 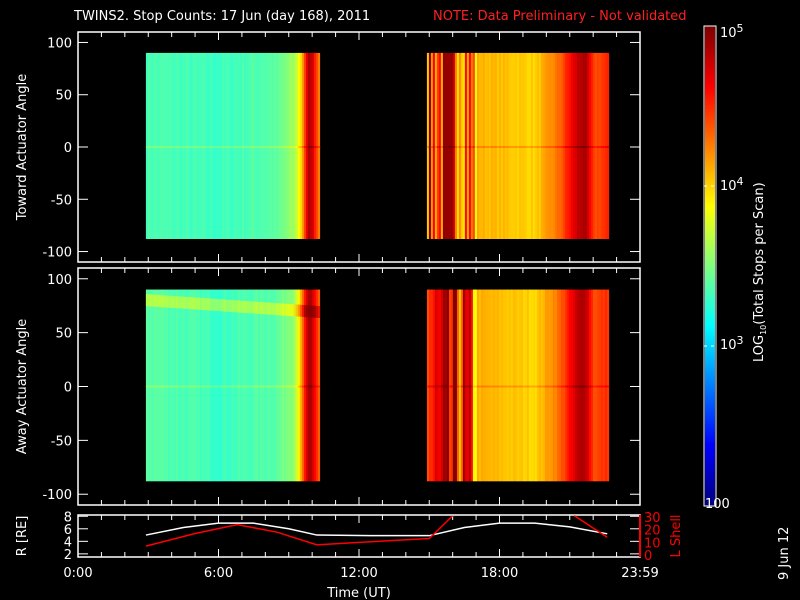 I want to click on y-tick-label: 50, so click(x=63, y=96).